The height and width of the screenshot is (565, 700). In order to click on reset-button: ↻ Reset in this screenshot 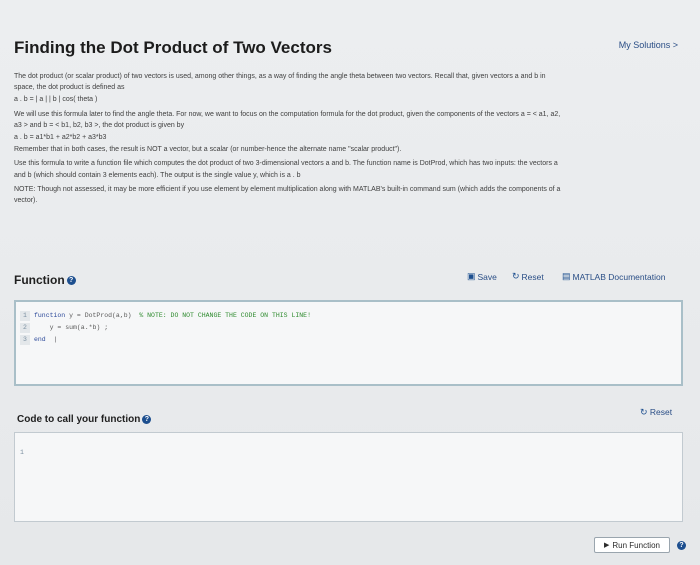, I will do `click(528, 276)`.